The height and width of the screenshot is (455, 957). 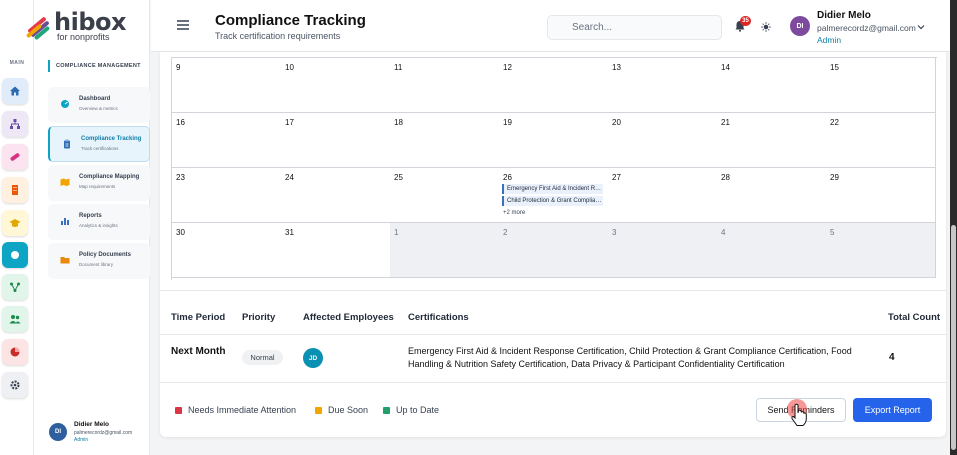 I want to click on rail-settings-button, so click(x=15, y=385).